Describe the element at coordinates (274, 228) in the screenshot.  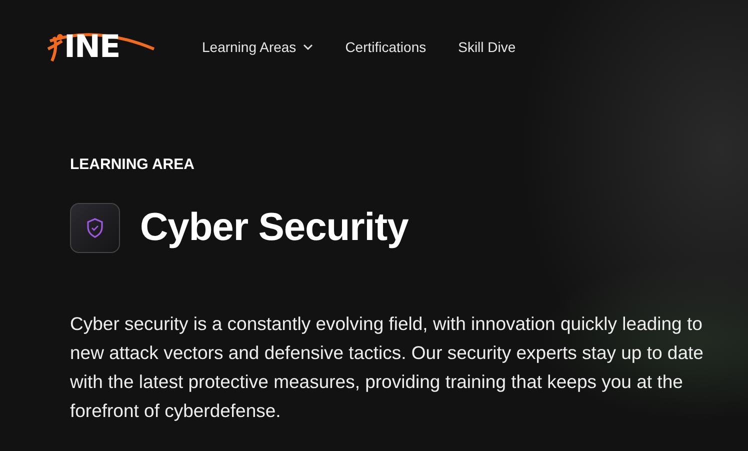
I see `page-title: Cyber Security` at that location.